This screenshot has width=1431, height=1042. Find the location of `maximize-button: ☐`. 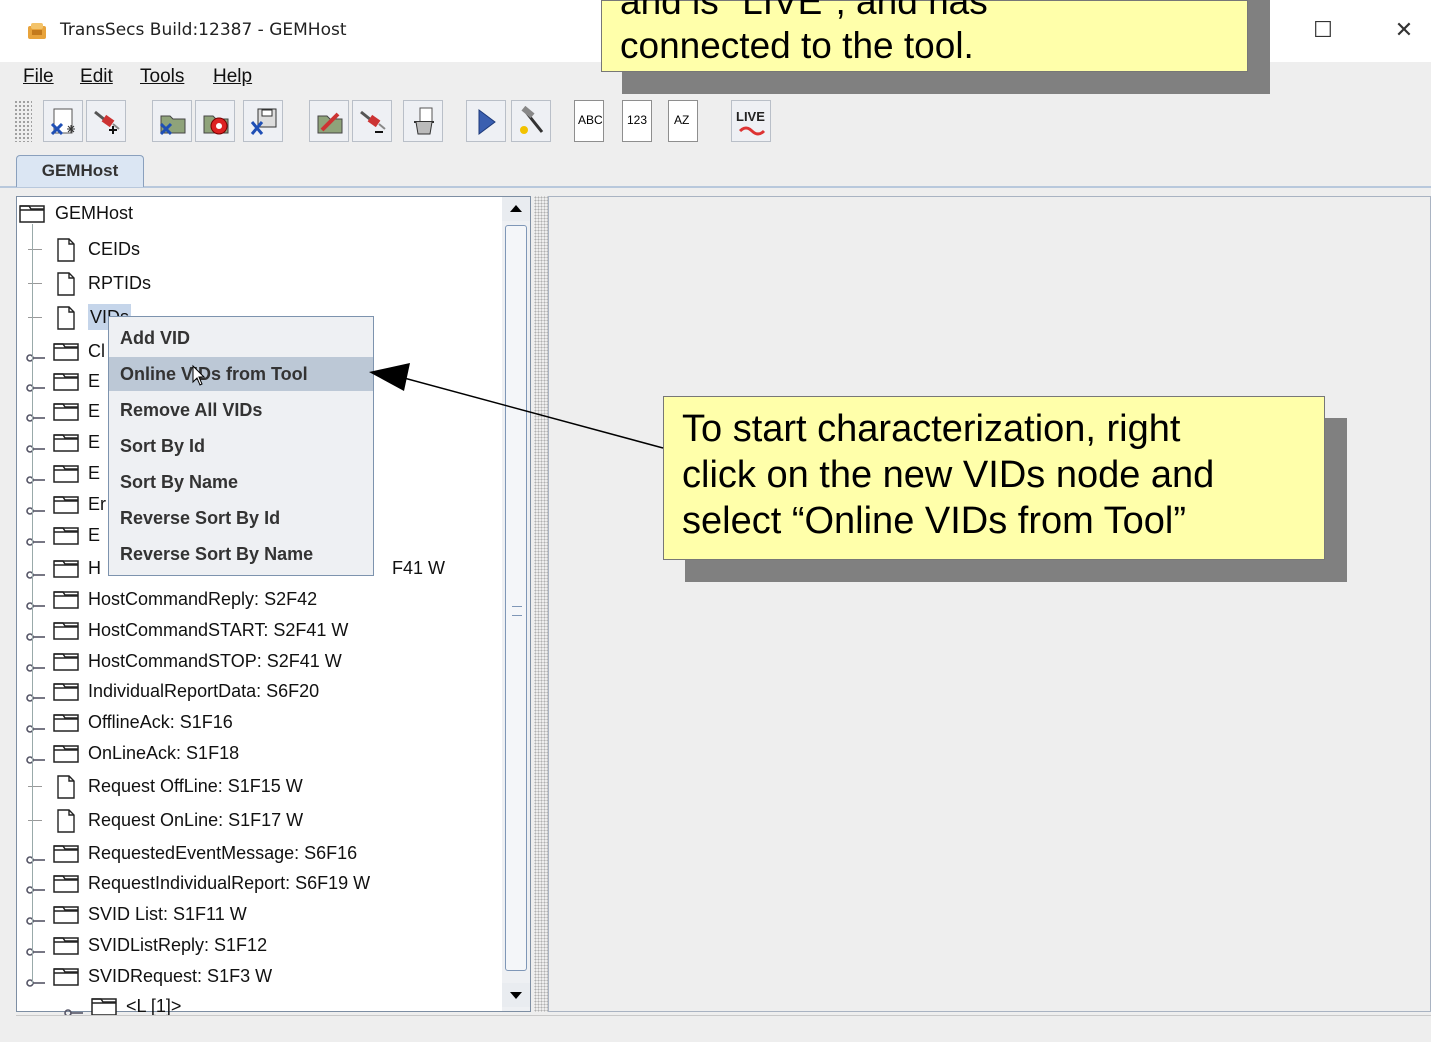

maximize-button: ☐ is located at coordinates (1323, 31).